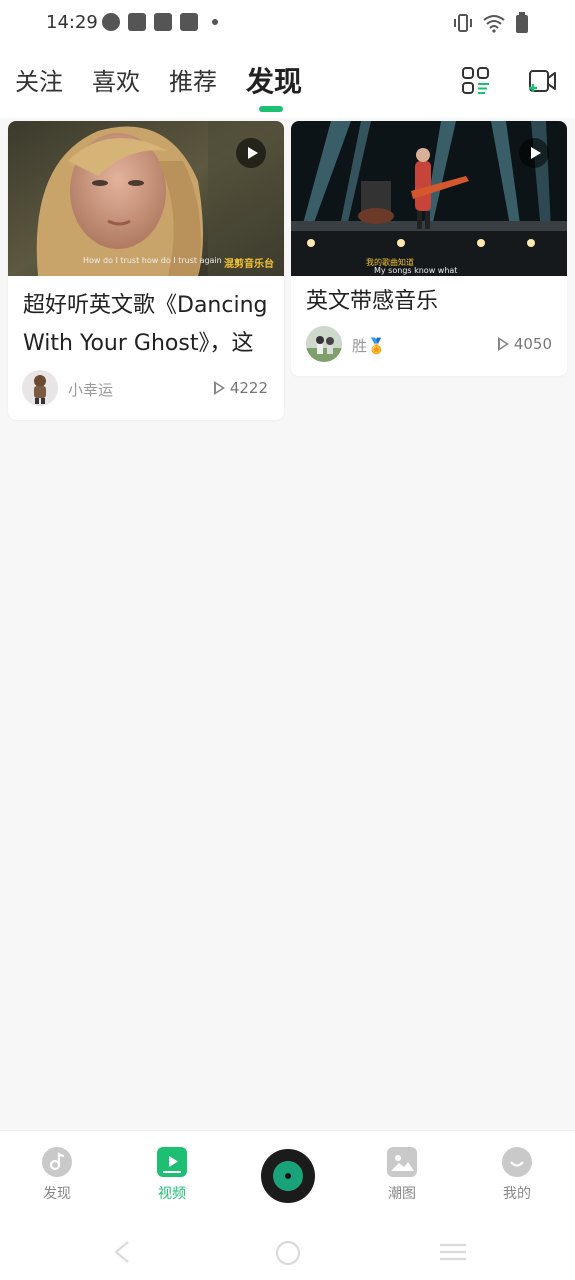 The width and height of the screenshot is (575, 1280). Describe the element at coordinates (193, 79) in the screenshot. I see `tab-recommend: 推荐` at that location.